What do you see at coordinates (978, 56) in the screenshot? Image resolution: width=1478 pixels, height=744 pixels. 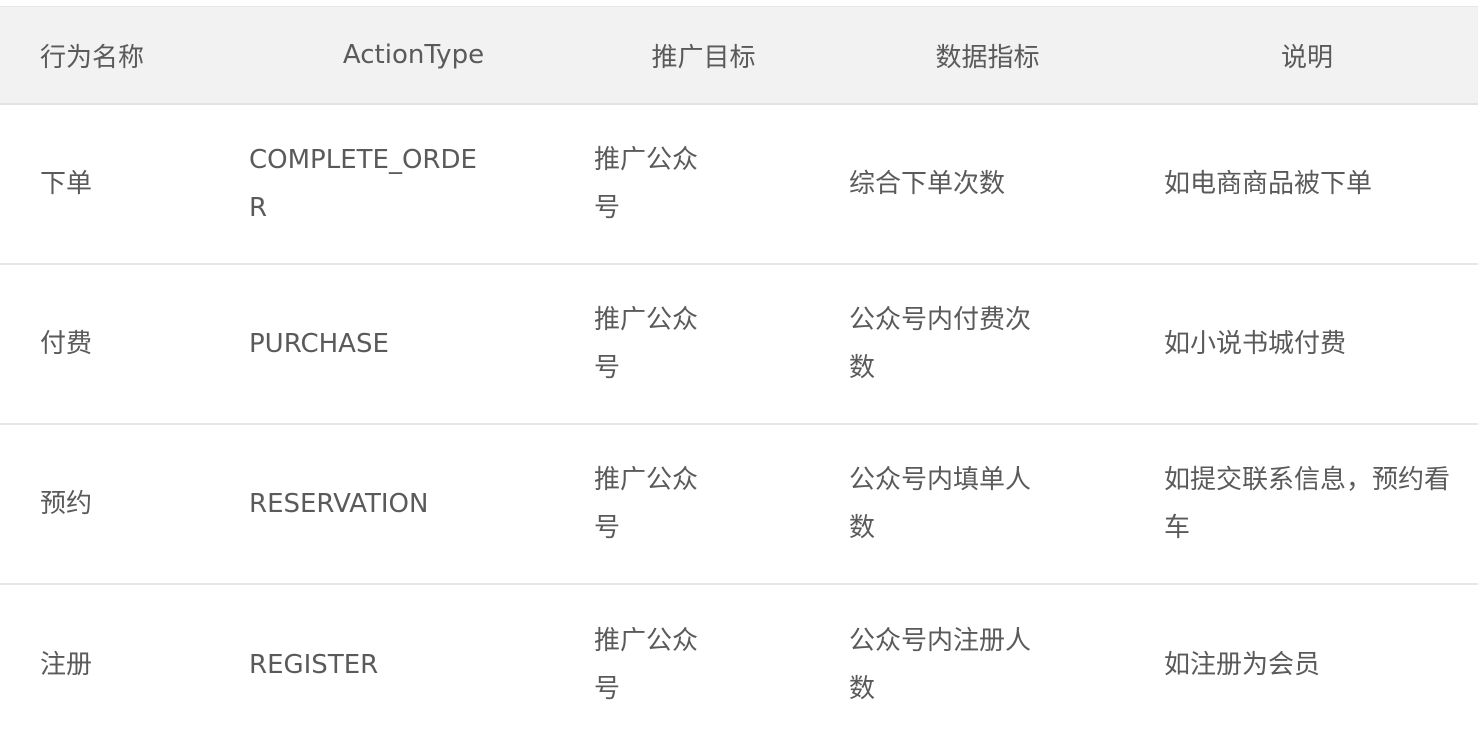 I see `header-data-metric: 数据指标` at bounding box center [978, 56].